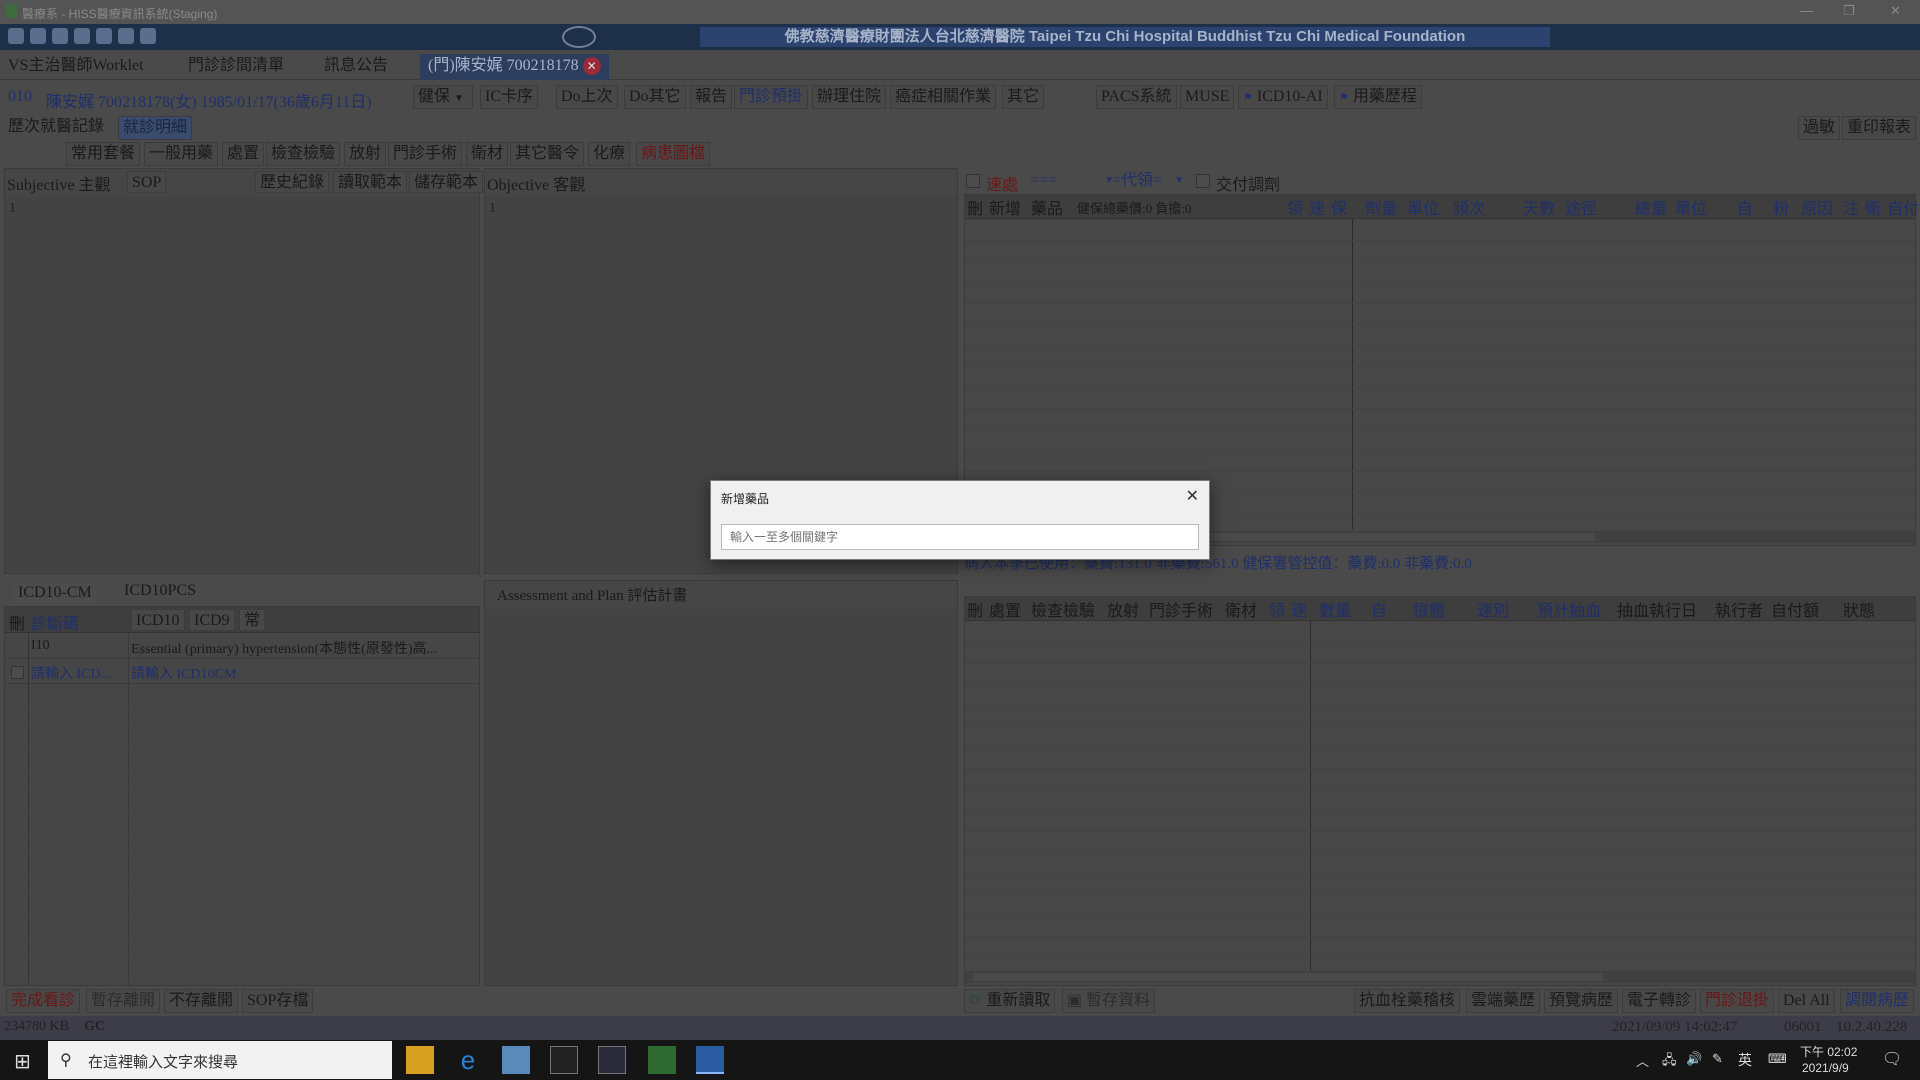 The width and height of the screenshot is (1920, 1080). Describe the element at coordinates (147, 182) in the screenshot. I see `sop-button: SOP` at that location.